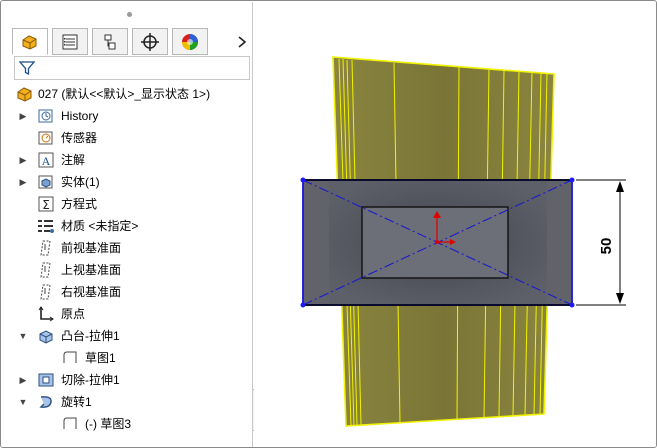  I want to click on crosshair-icon, so click(150, 41).